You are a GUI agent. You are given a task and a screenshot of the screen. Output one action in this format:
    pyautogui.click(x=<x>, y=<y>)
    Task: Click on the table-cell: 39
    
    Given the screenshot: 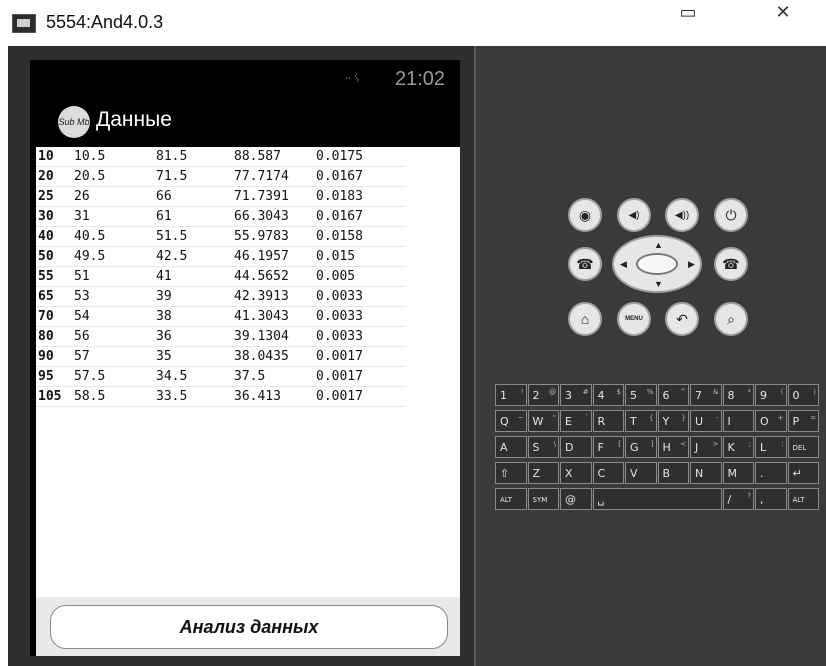 What is the action you would take?
    pyautogui.click(x=195, y=296)
    